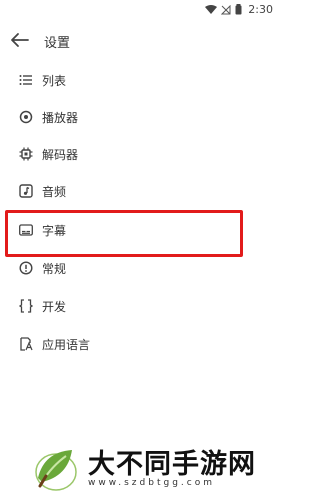 This screenshot has width=320, height=500. I want to click on code-icon, so click(26, 306).